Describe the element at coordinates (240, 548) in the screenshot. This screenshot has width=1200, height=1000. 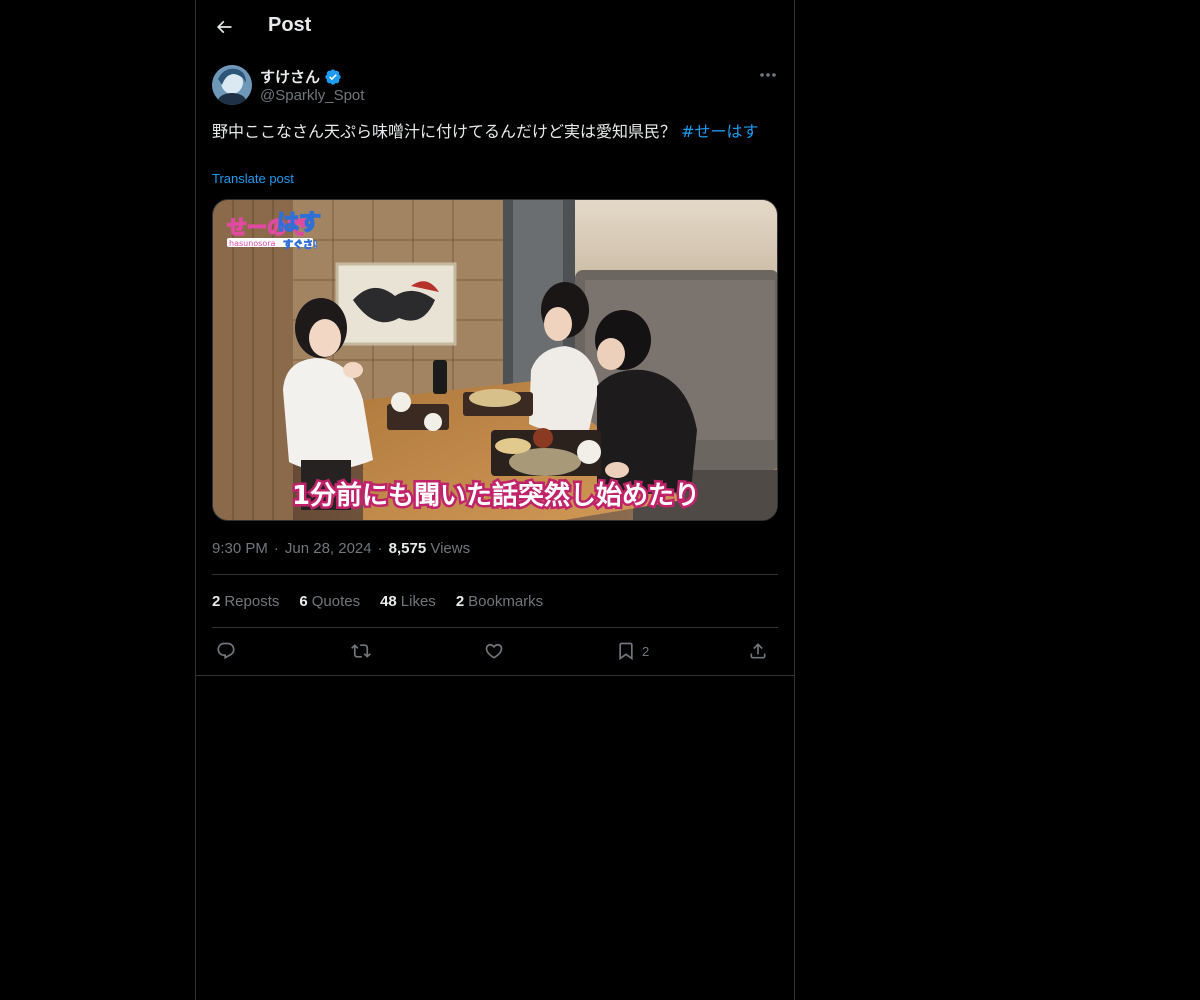
I see `post-time: 9:30 PM` at that location.